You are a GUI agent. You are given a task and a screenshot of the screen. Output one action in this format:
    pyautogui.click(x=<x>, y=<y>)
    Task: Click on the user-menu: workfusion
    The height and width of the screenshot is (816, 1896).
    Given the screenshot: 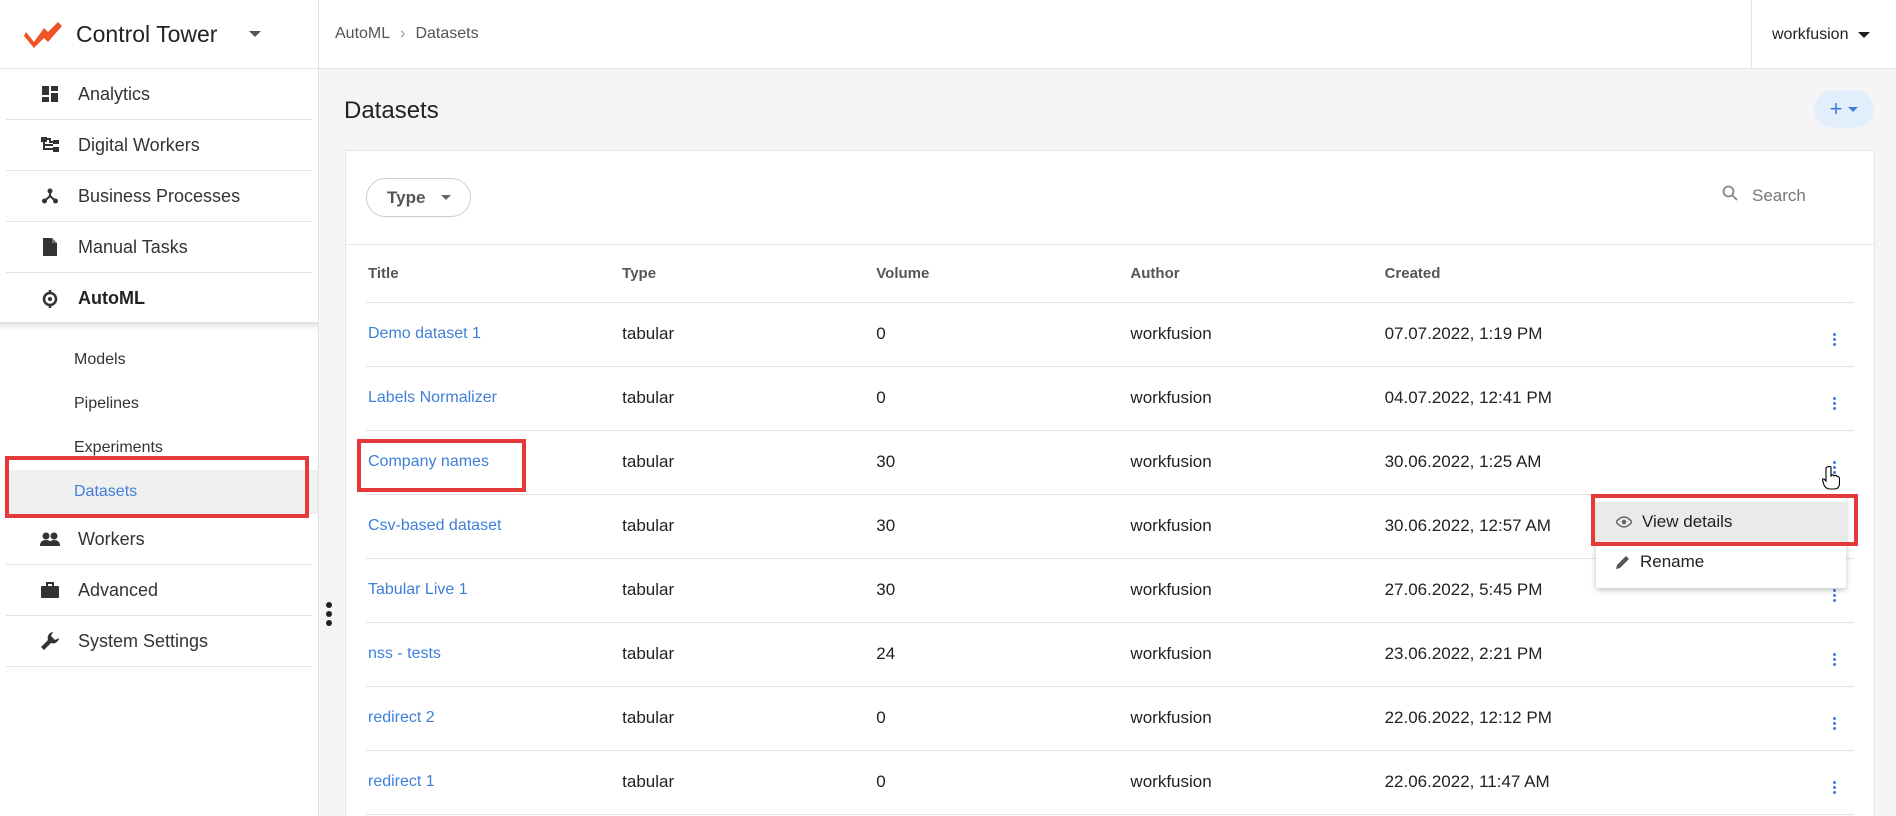 What is the action you would take?
    pyautogui.click(x=1823, y=34)
    